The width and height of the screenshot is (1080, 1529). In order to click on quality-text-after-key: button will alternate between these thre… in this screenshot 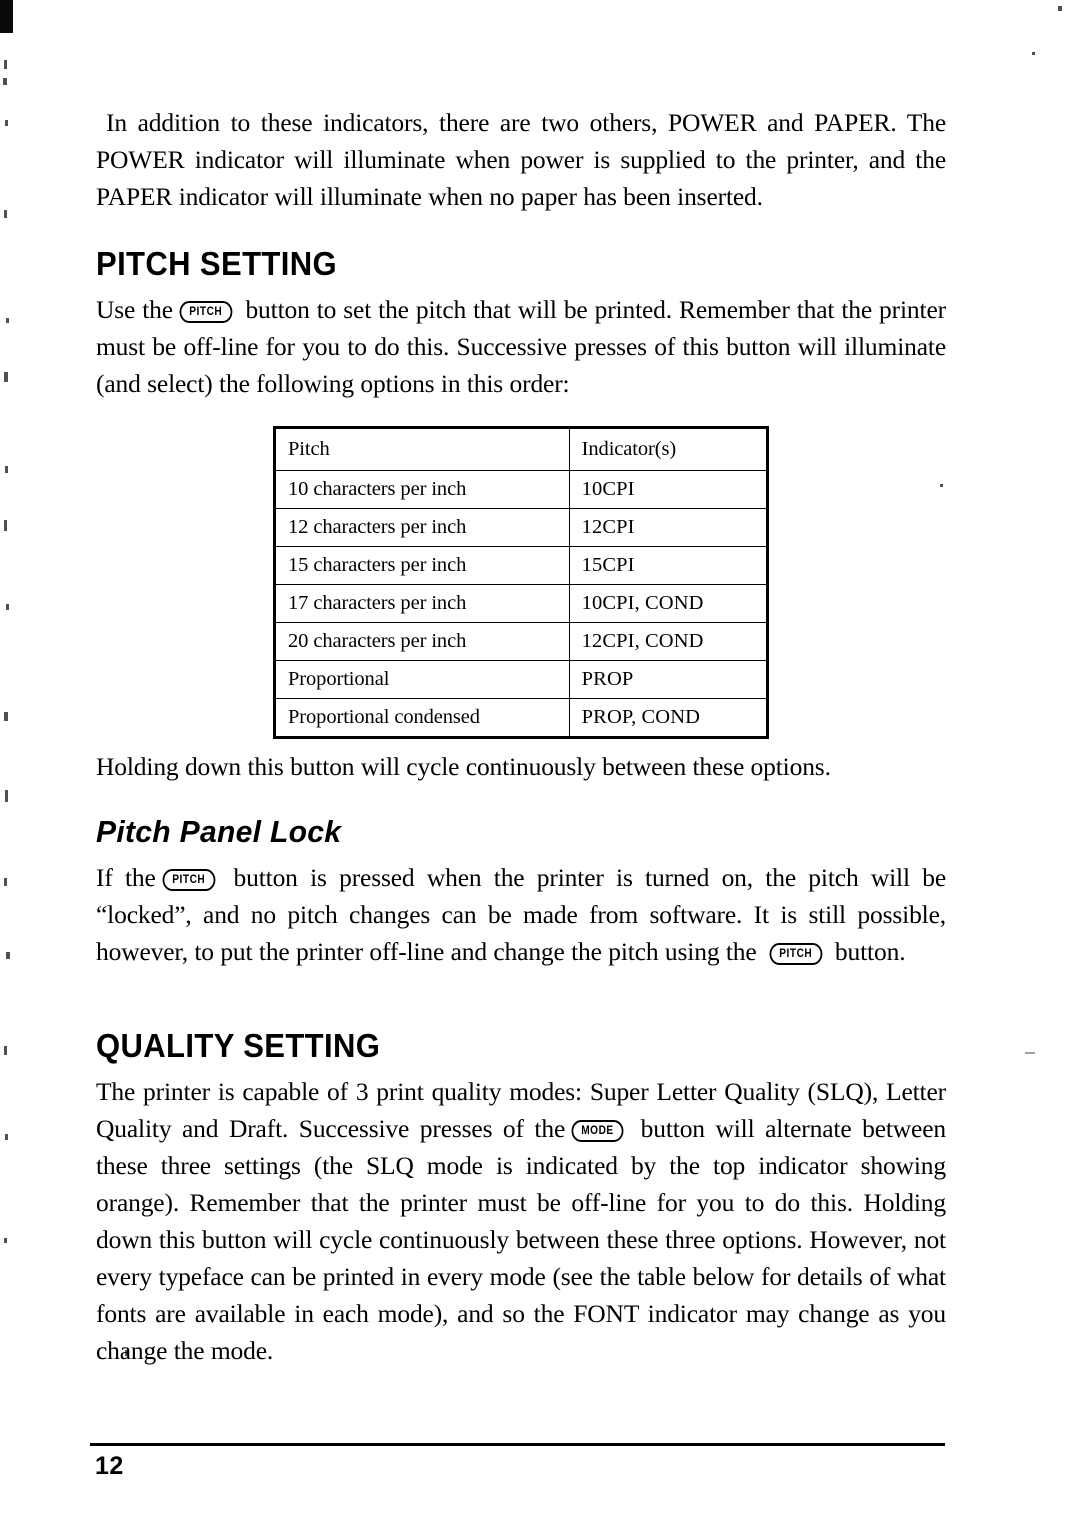, I will do `click(521, 1239)`.